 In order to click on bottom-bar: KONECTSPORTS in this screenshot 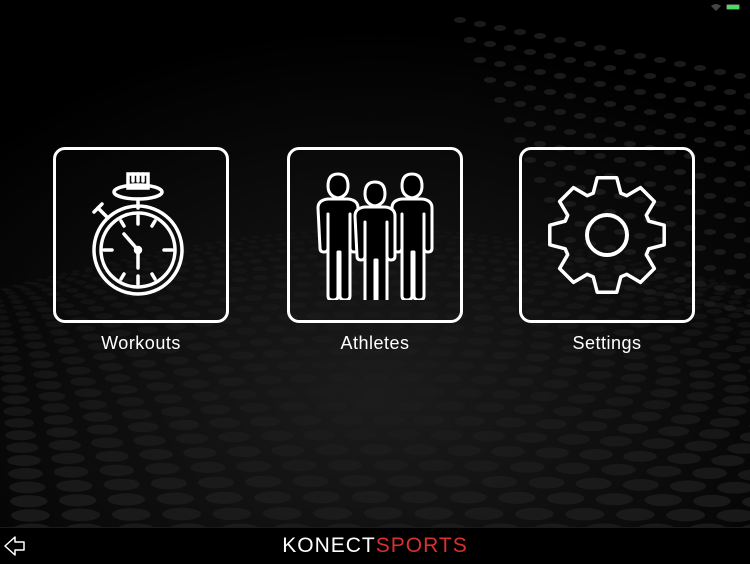, I will do `click(375, 545)`.